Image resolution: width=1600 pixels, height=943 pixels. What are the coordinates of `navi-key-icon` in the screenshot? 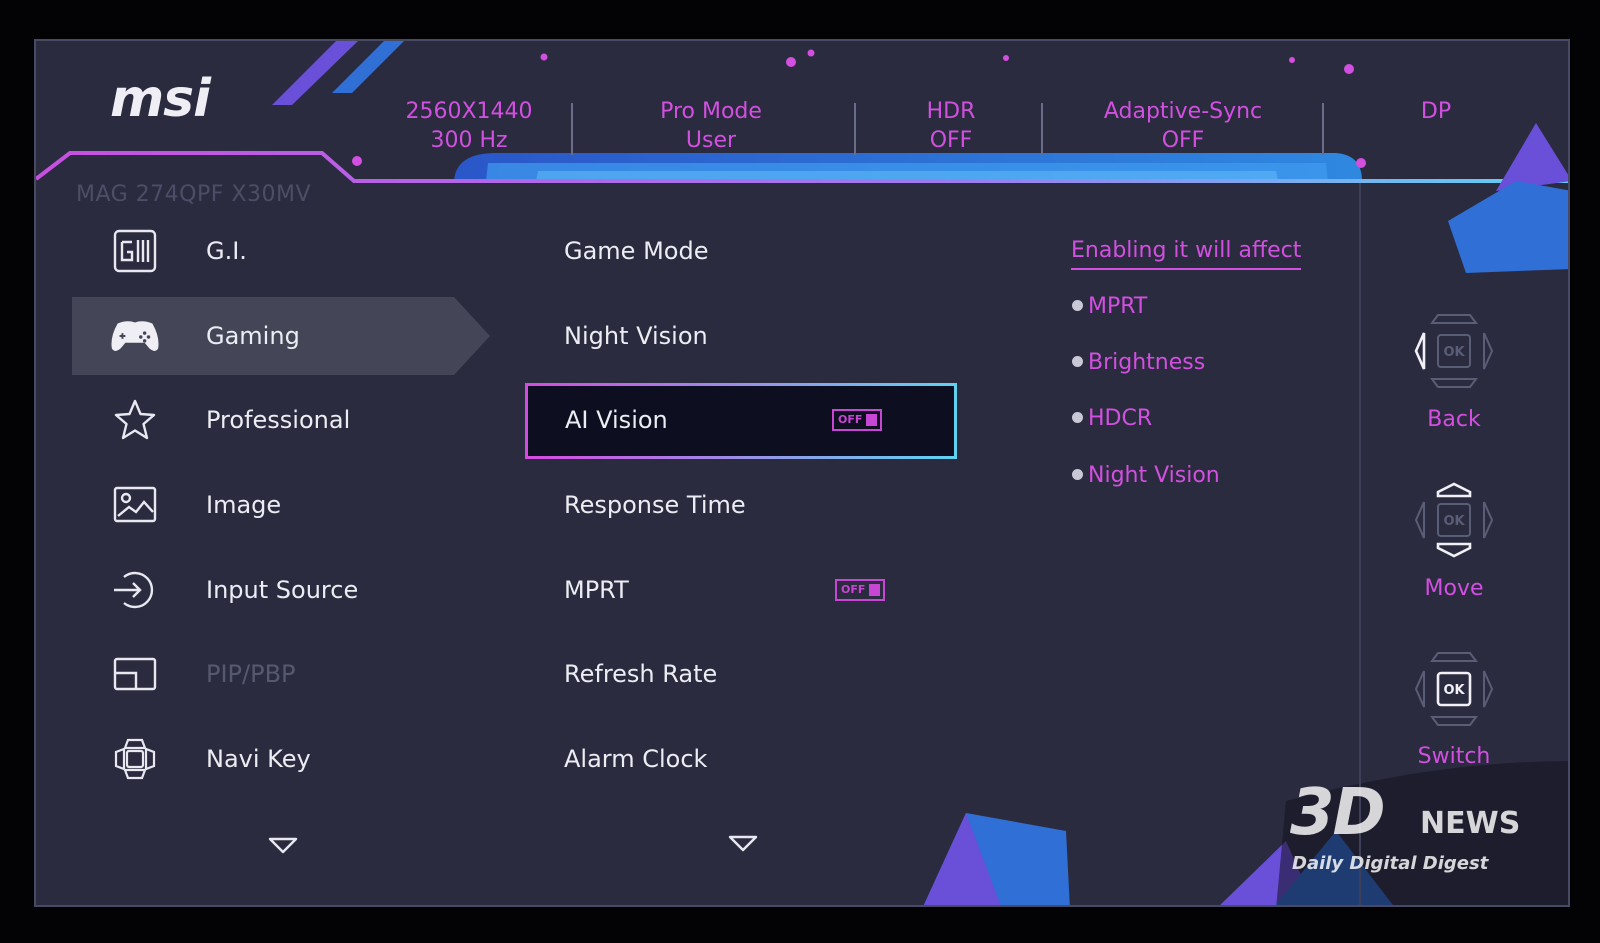 It's located at (135, 759).